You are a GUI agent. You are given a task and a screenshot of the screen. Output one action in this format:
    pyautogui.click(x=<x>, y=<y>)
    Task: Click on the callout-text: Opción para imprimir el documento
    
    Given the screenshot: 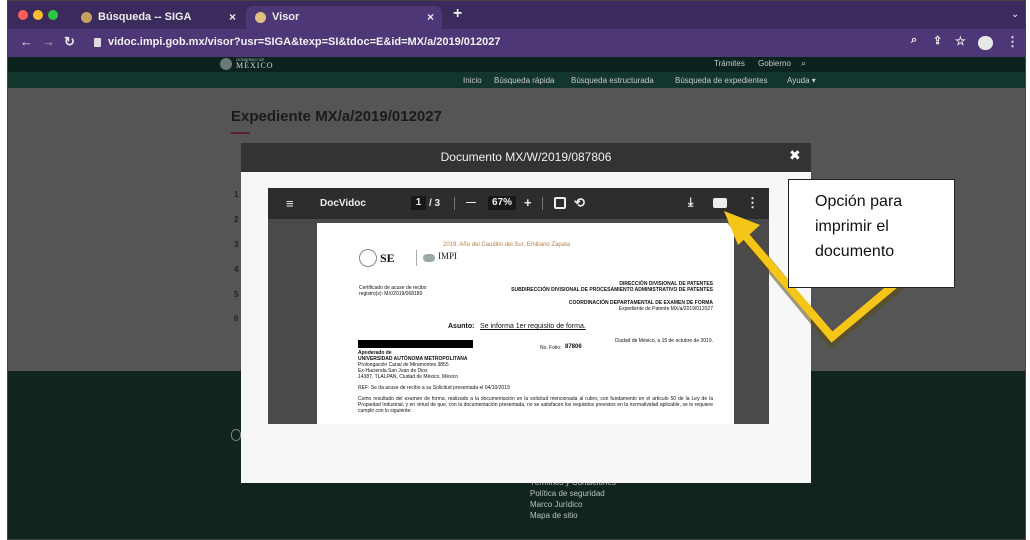 What is the action you would take?
    pyautogui.click(x=859, y=226)
    